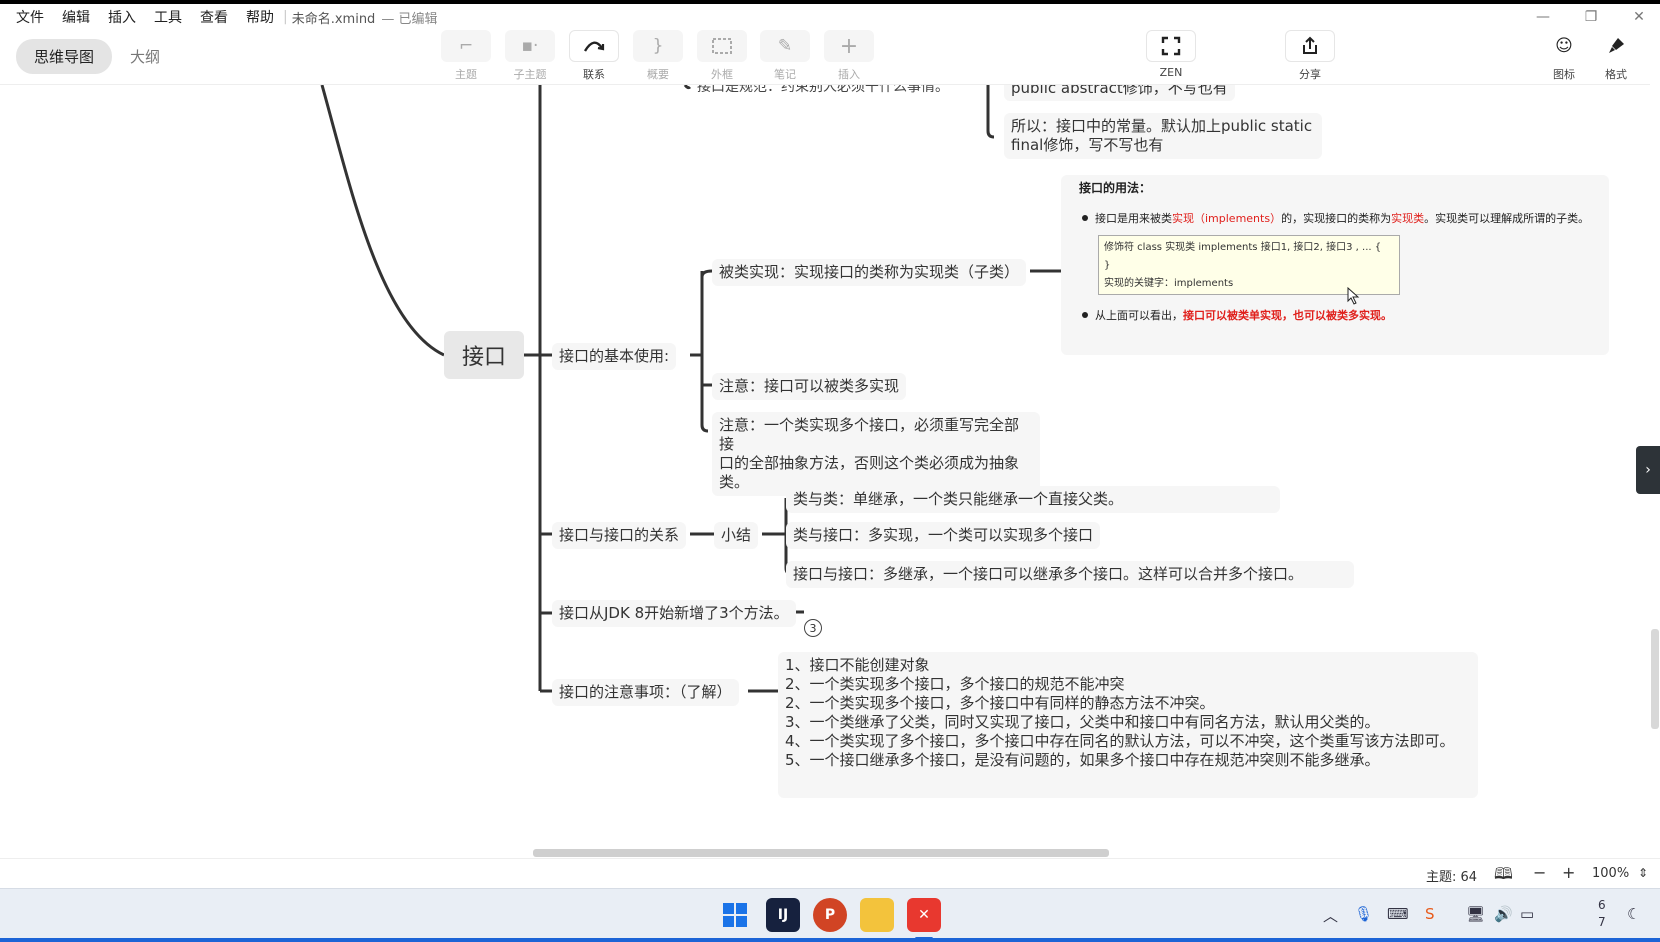 This screenshot has height=942, width=1660. What do you see at coordinates (1227, 218) in the screenshot?
I see `note-b1-red1: 实现（implements）` at bounding box center [1227, 218].